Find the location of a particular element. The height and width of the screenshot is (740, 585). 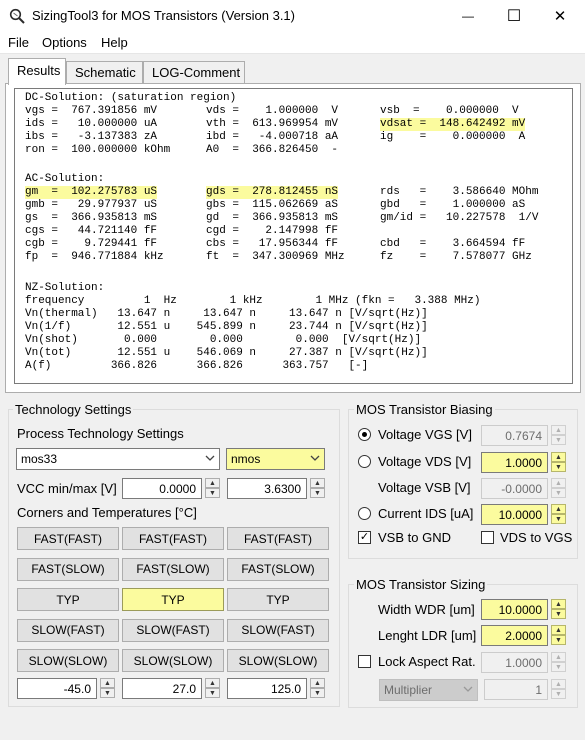

result-cell: gs = 366.935813 mS is located at coordinates (91, 218).